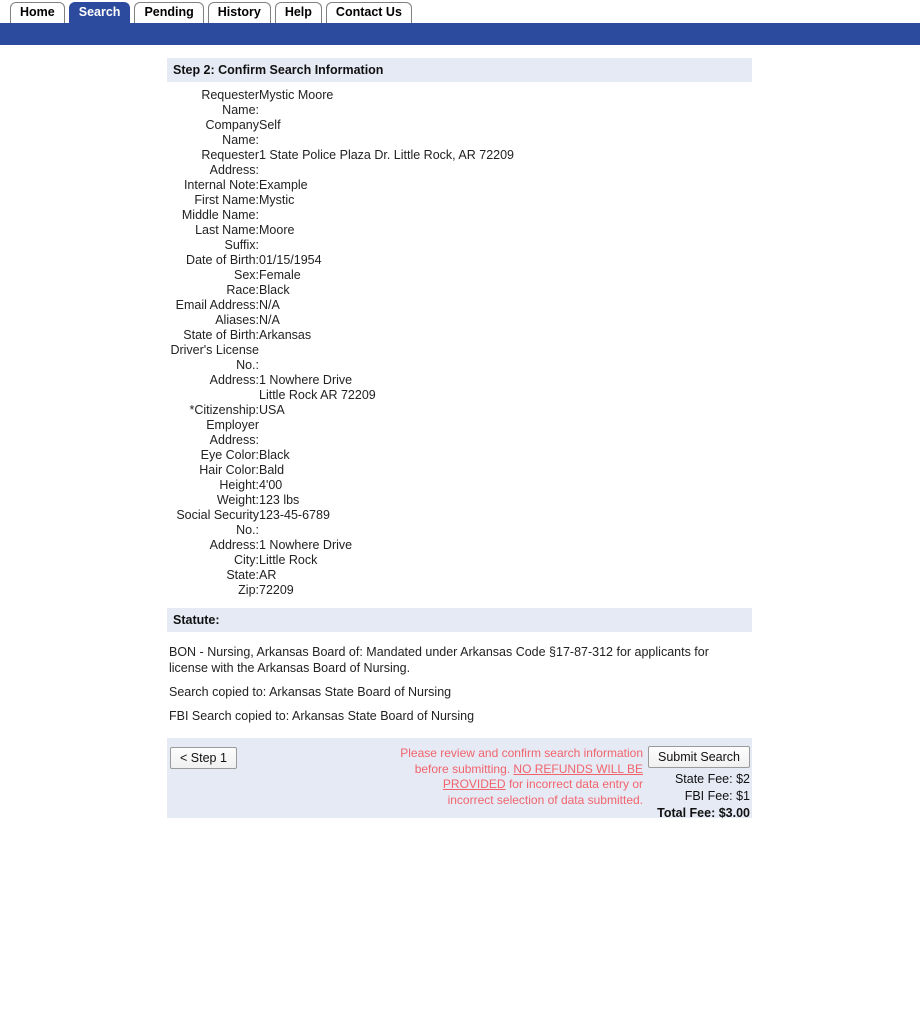 The image size is (920, 1016). What do you see at coordinates (459, 70) in the screenshot?
I see `step-section-header: Step 2: Confirm Search Information` at bounding box center [459, 70].